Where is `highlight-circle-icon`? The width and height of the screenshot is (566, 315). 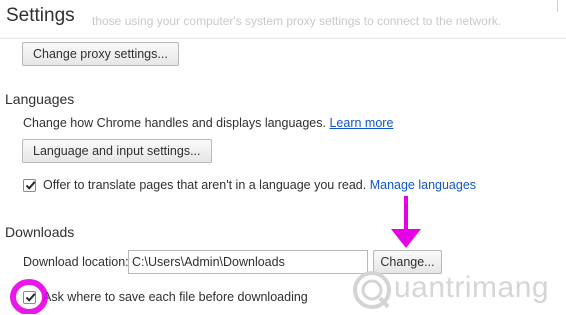
highlight-circle-icon is located at coordinates (29, 296).